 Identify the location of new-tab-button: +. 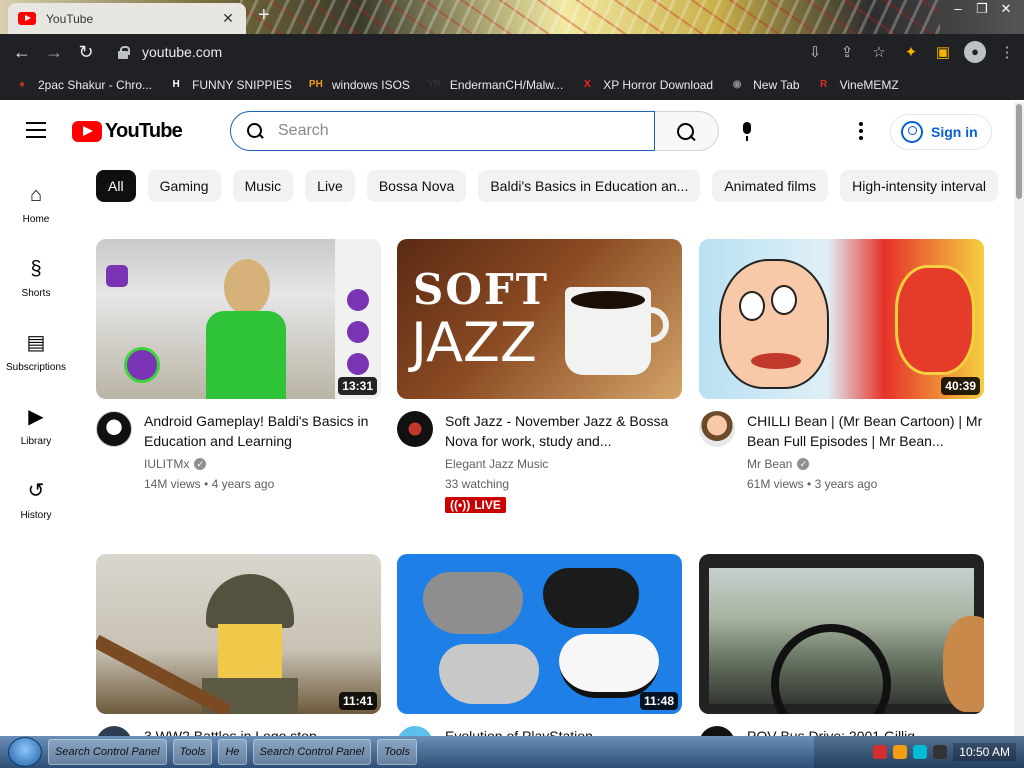
(264, 15).